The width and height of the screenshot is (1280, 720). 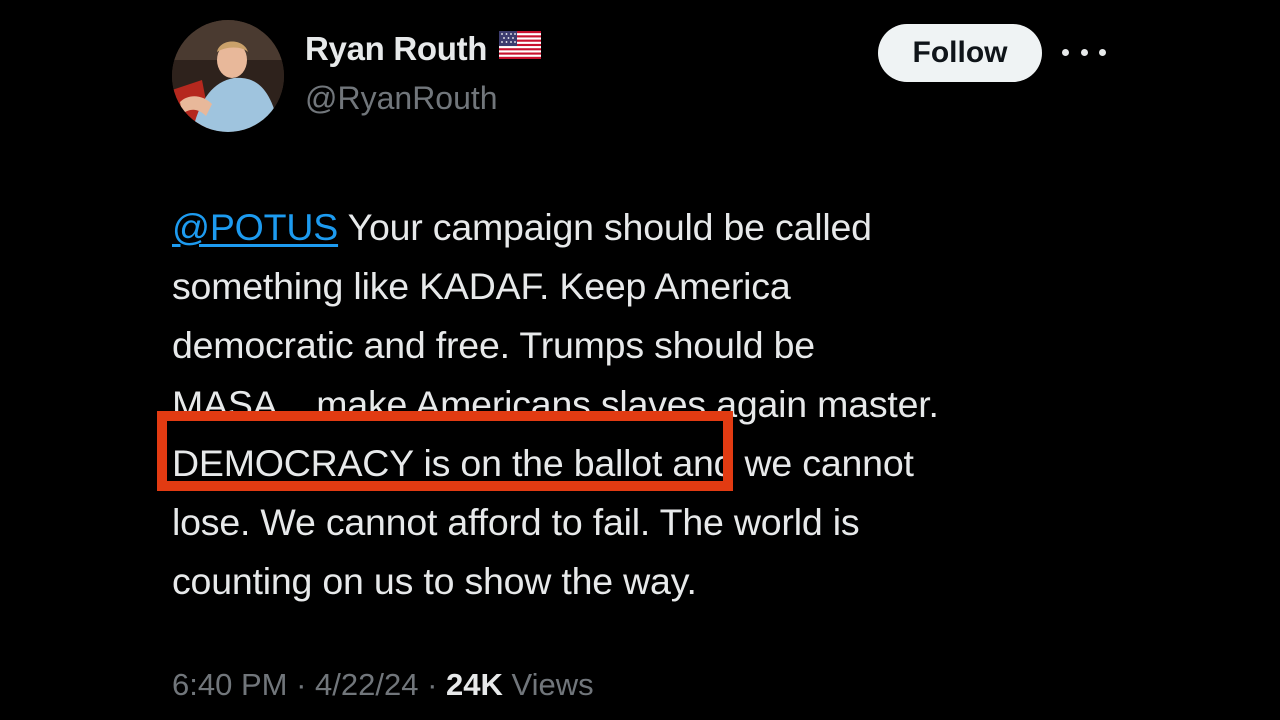 I want to click on views-count: 24K, so click(x=474, y=684).